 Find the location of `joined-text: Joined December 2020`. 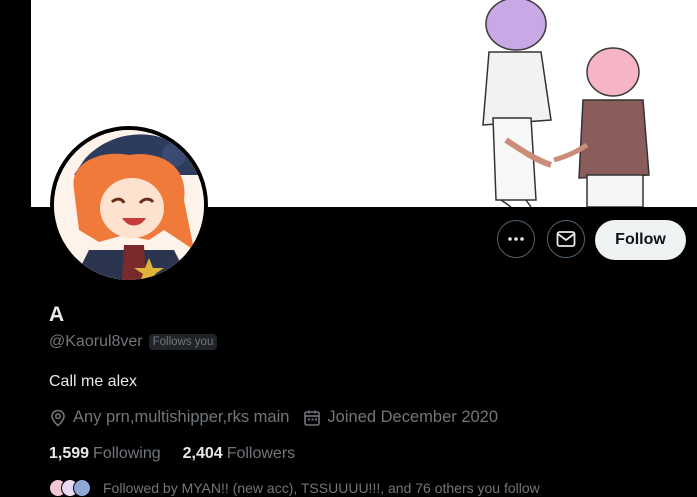

joined-text: Joined December 2020 is located at coordinates (413, 417).